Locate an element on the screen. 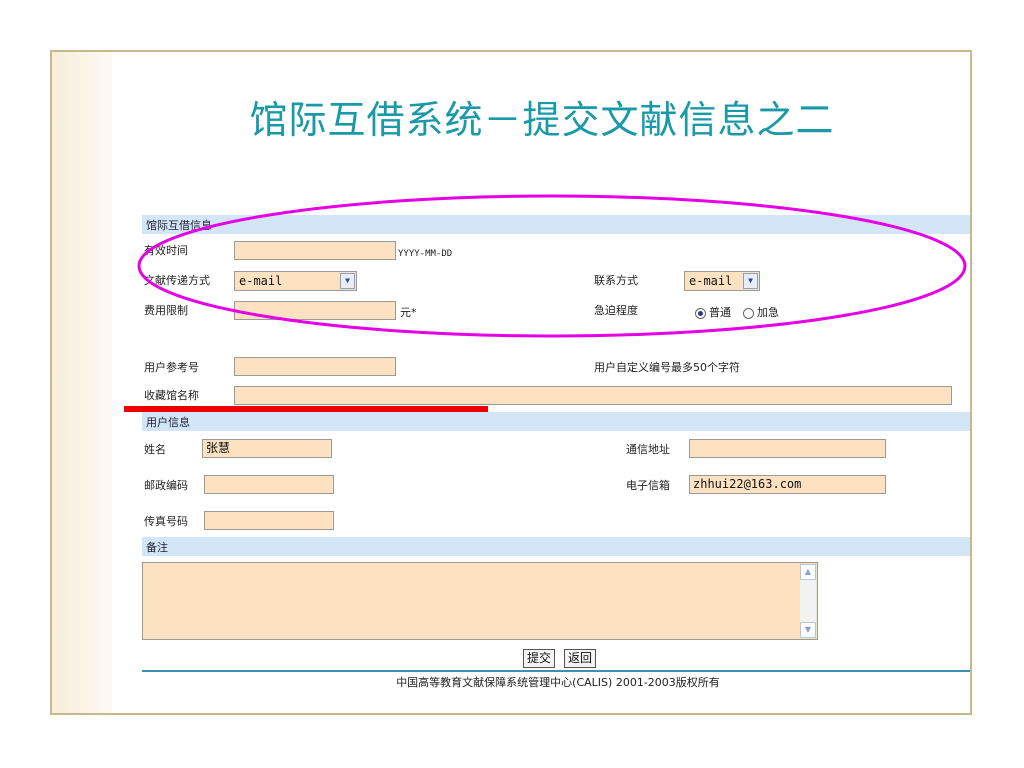 The height and width of the screenshot is (768, 1024). urgency-urgent-radio is located at coordinates (748, 313).